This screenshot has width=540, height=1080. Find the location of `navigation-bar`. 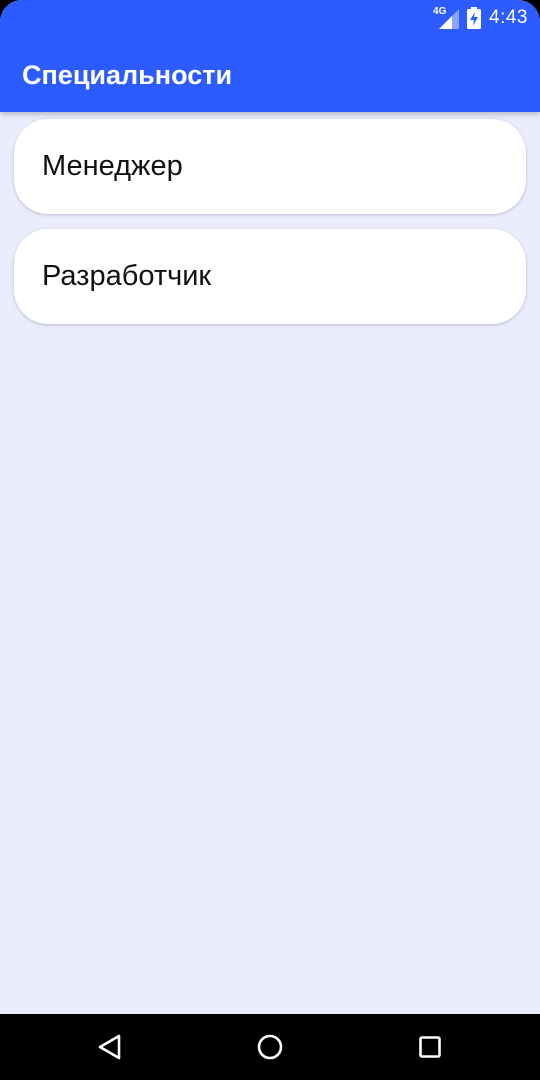

navigation-bar is located at coordinates (270, 1047).